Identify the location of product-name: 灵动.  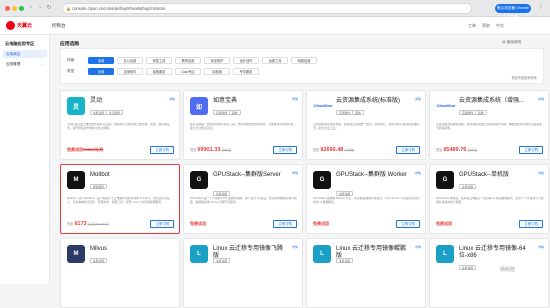
(127, 101).